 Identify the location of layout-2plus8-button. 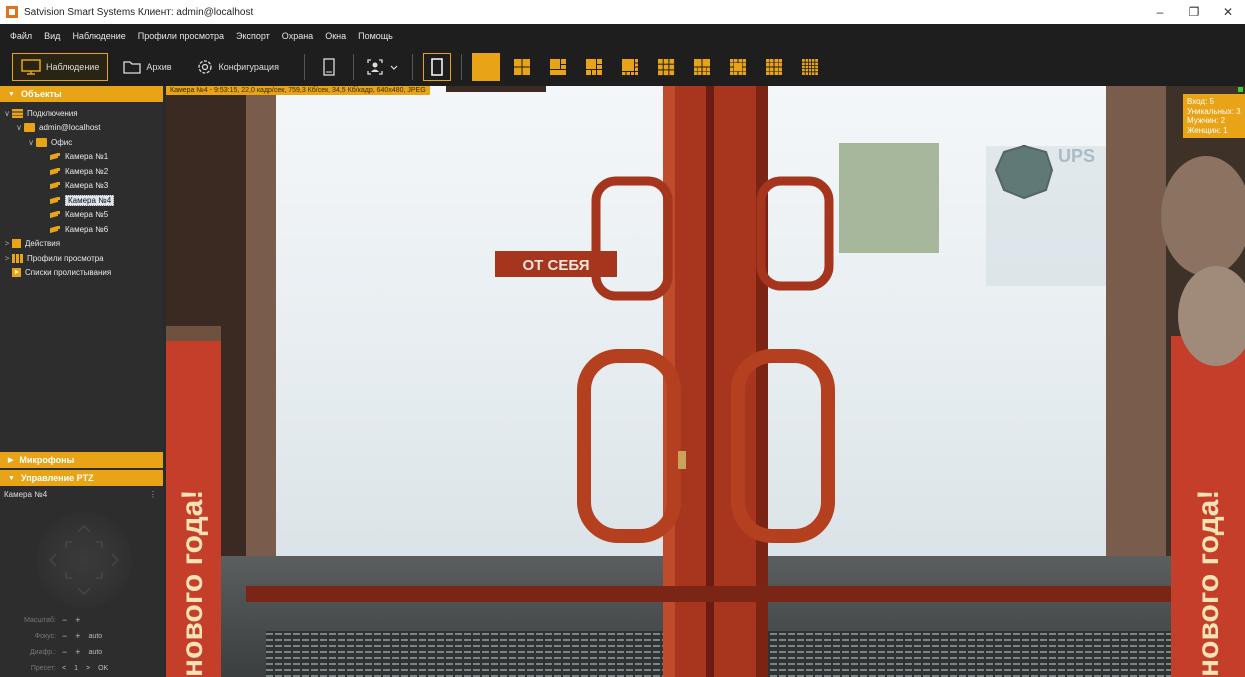
(702, 67).